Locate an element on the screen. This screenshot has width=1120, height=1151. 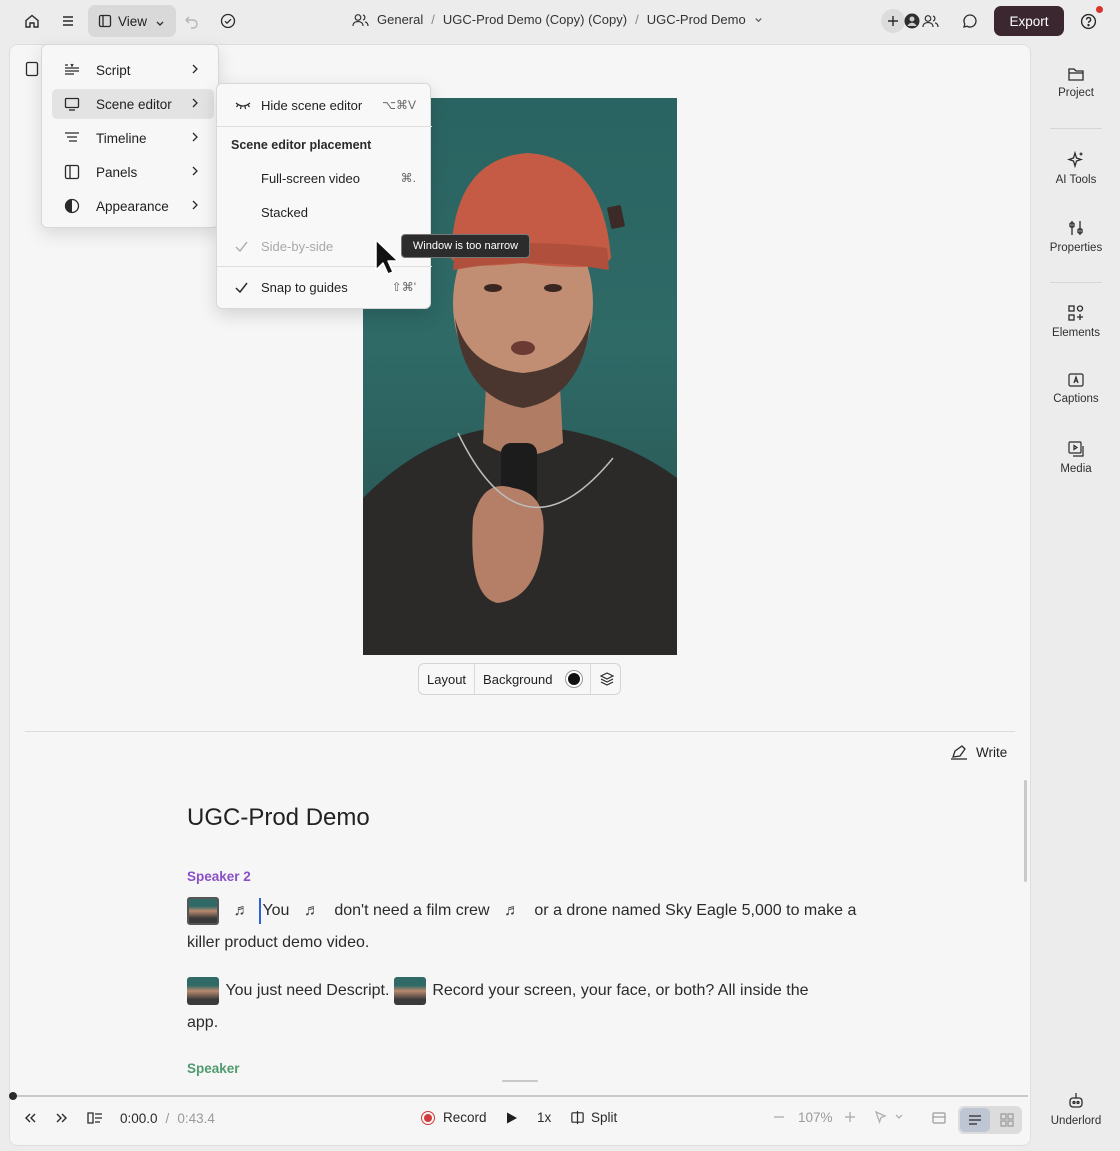
skip-back-icon is located at coordinates (30, 1118).